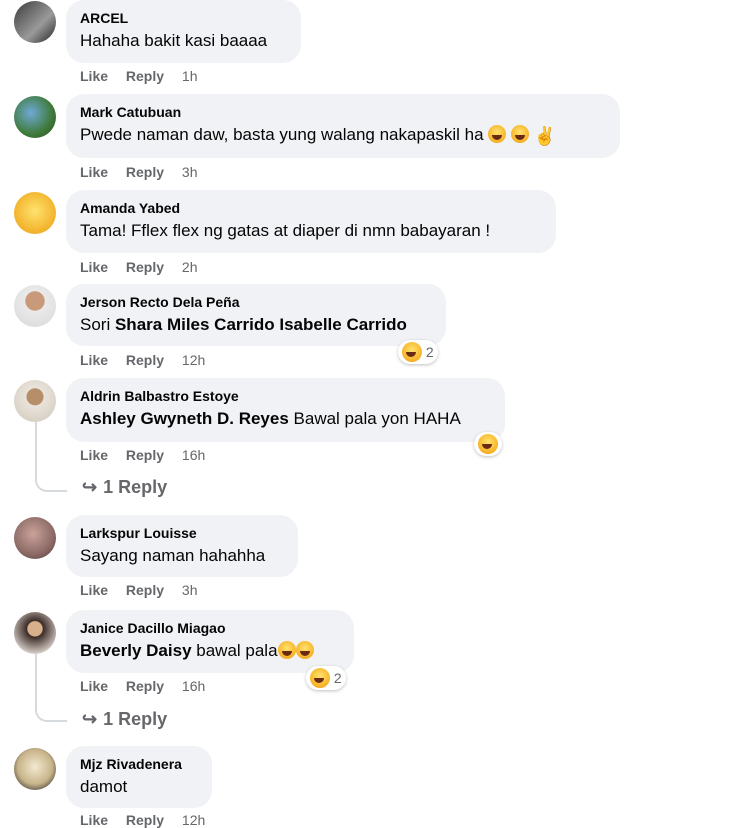 Image resolution: width=750 pixels, height=828 pixels. I want to click on comment-actions: Like Reply 2h, so click(146, 267).